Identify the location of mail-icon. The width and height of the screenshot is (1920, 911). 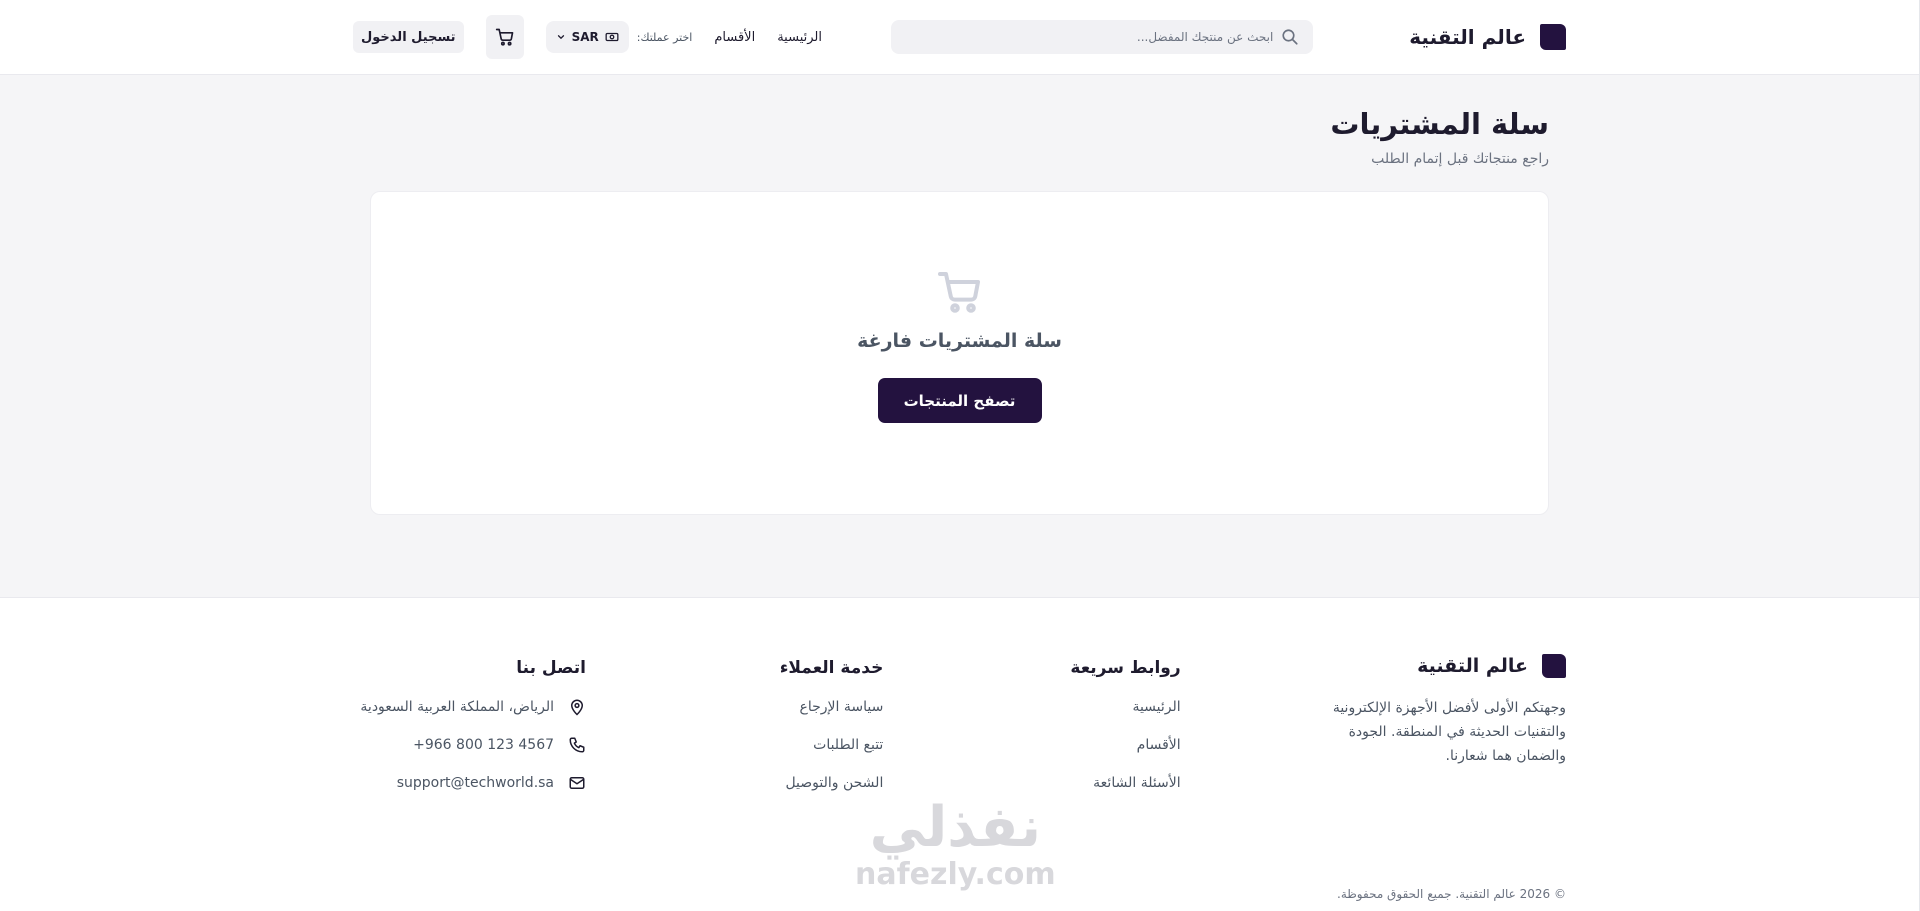
(577, 783).